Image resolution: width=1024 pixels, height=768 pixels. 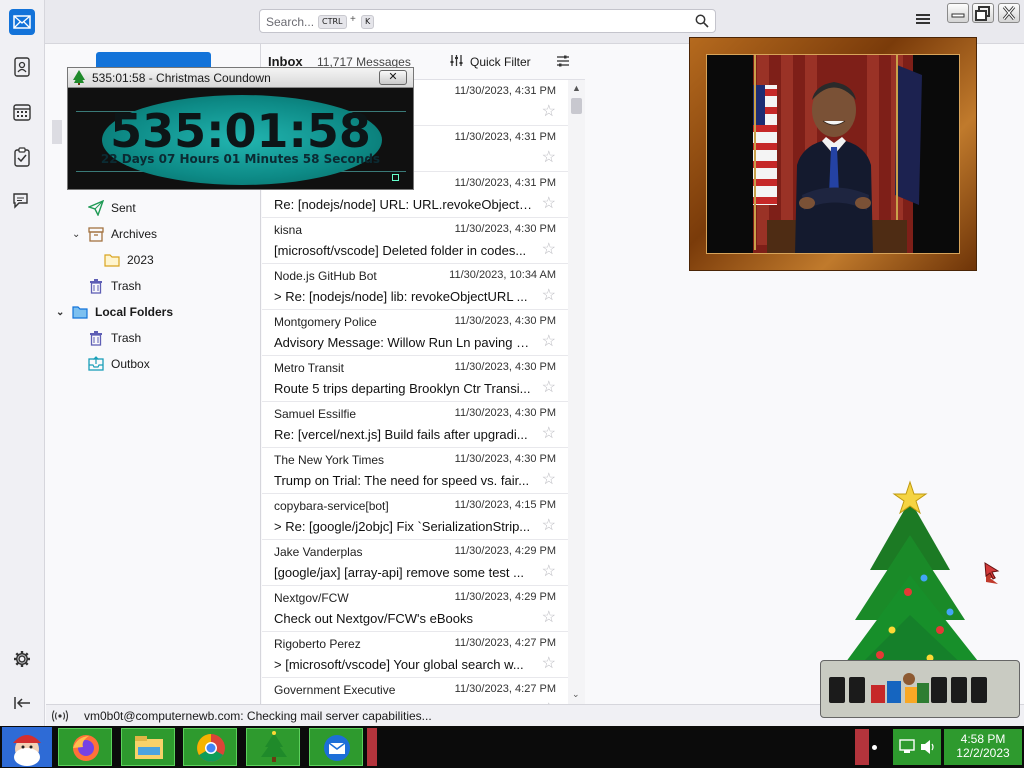 What do you see at coordinates (576, 694) in the screenshot?
I see `scroll-down-icon: ⌄` at bounding box center [576, 694].